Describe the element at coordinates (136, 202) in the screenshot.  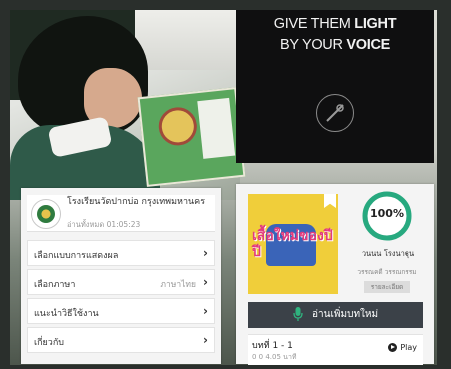
I see `school-name: โรงเรียนวัดปากบ่อ กรุงเทพมหานคร` at that location.